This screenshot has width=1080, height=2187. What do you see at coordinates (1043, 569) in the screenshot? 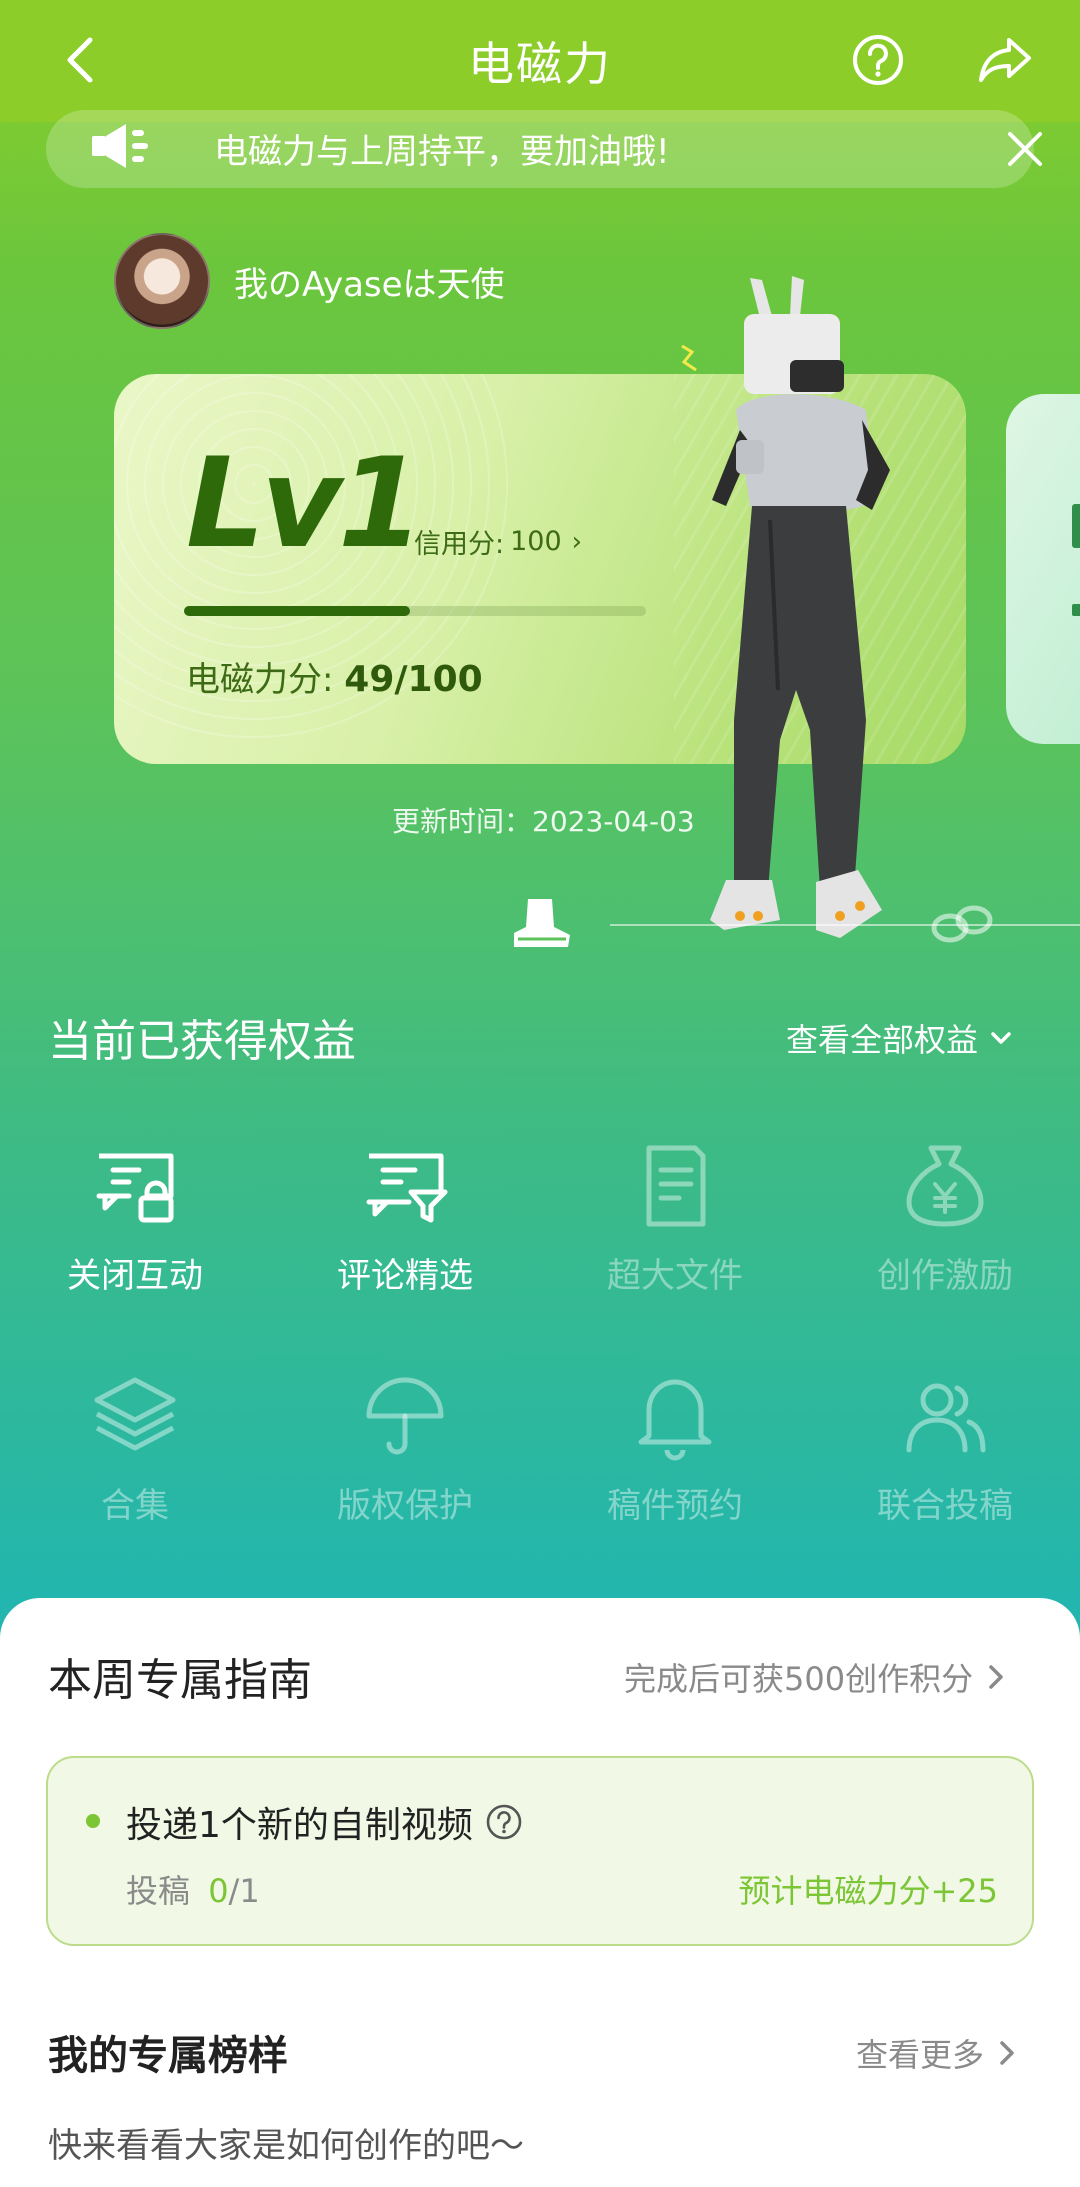
I see `next-level-card` at bounding box center [1043, 569].